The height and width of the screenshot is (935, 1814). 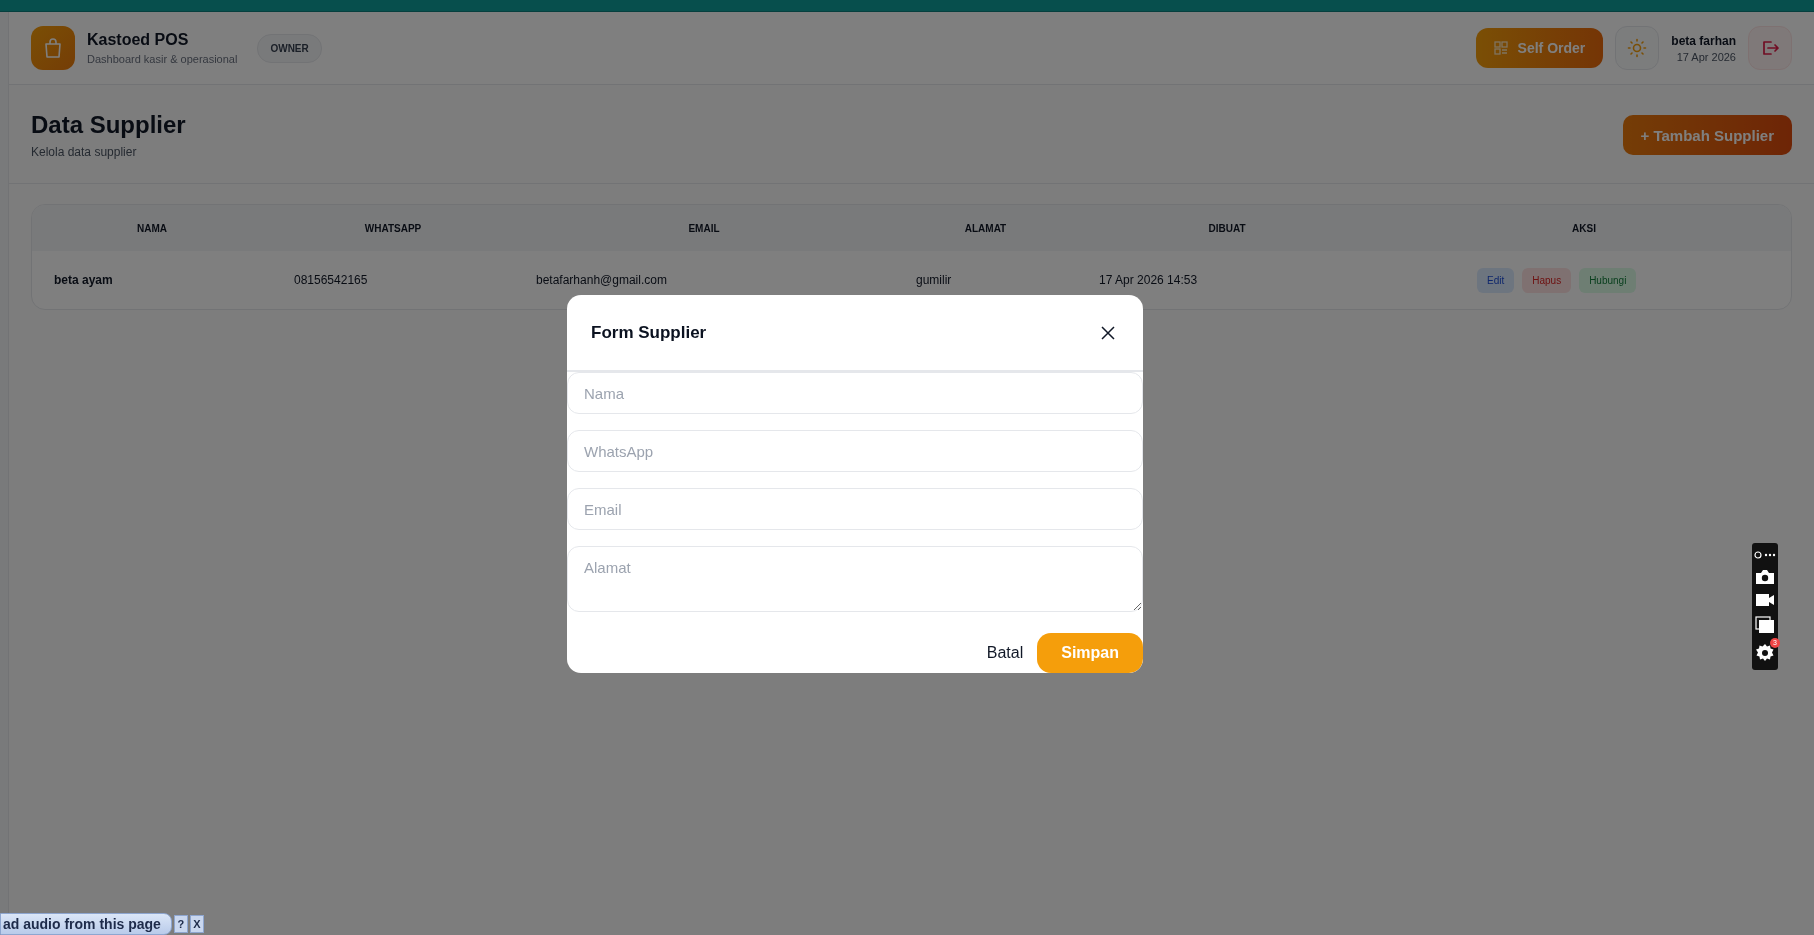 What do you see at coordinates (1496, 280) in the screenshot?
I see `edit-button: Edit` at bounding box center [1496, 280].